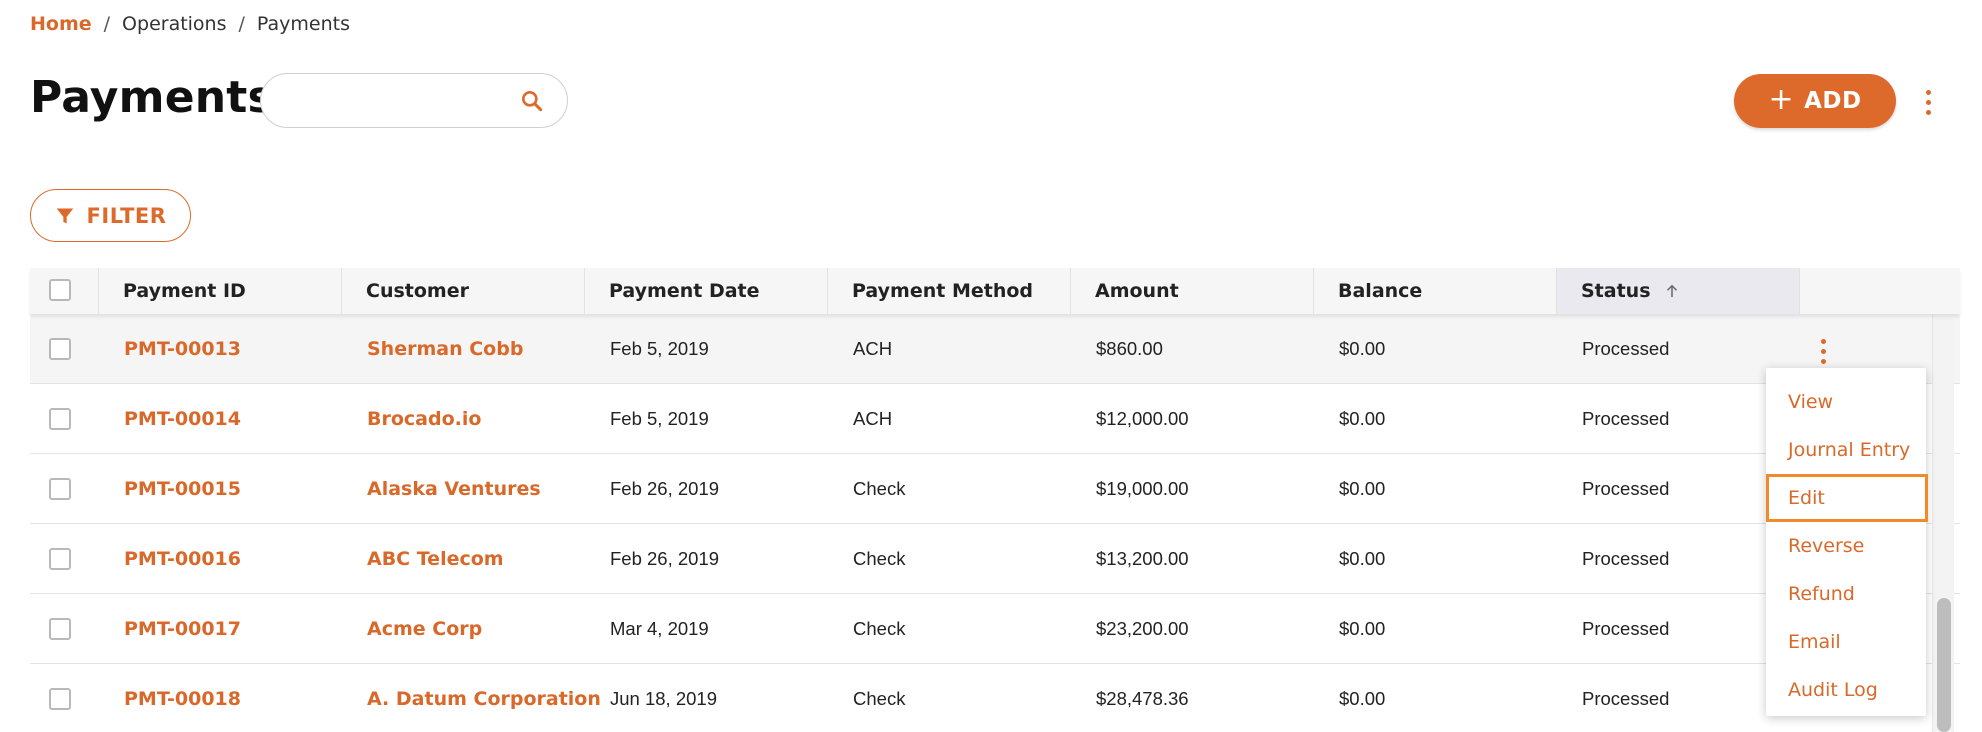 This screenshot has height=732, width=1982. Describe the element at coordinates (396, 101) in the screenshot. I see `search-input` at that location.